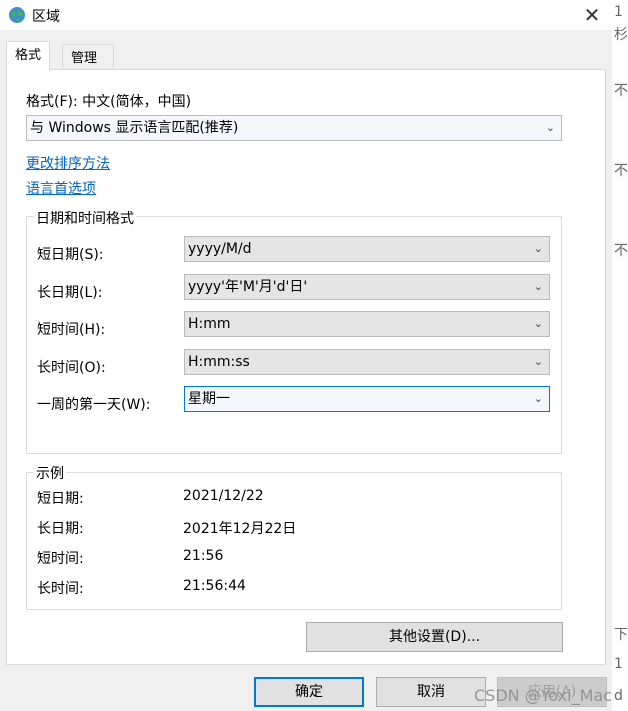 The width and height of the screenshot is (628, 711). Describe the element at coordinates (223, 496) in the screenshot. I see `example-short-date-value: 2021/12/22` at that location.